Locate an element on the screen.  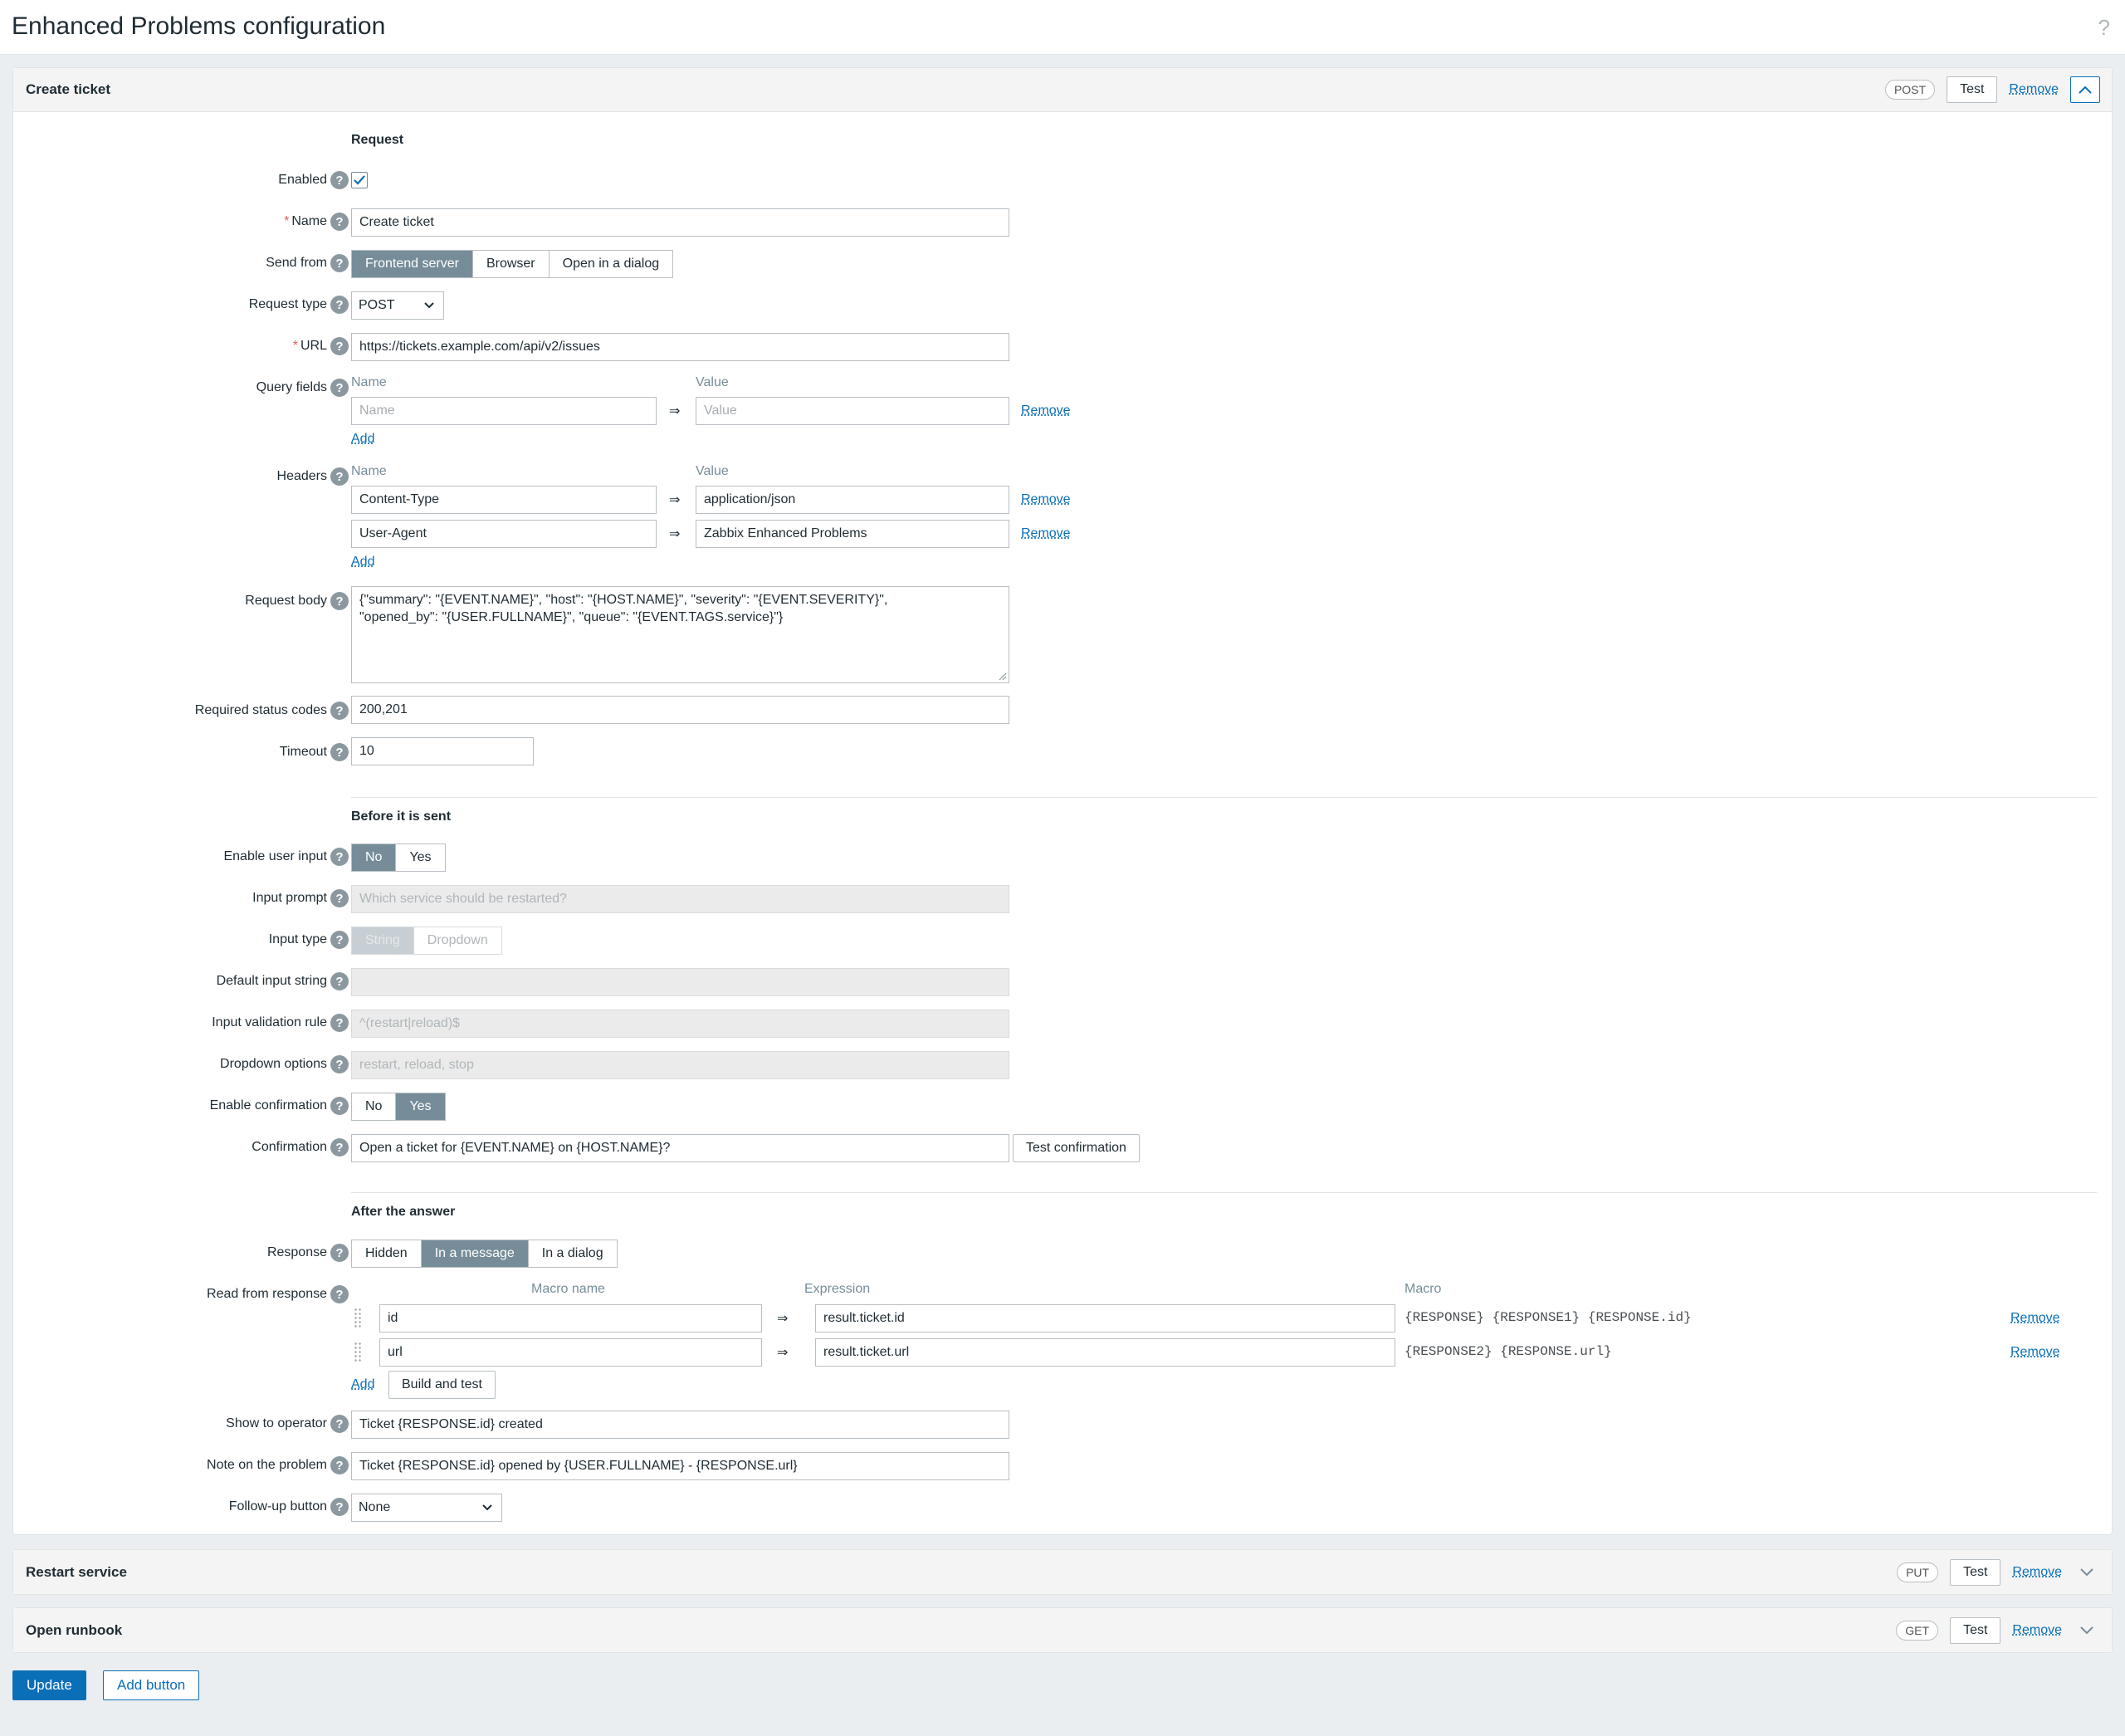
card-header: Open runbook GET Test Remove is located at coordinates (1062, 1630).